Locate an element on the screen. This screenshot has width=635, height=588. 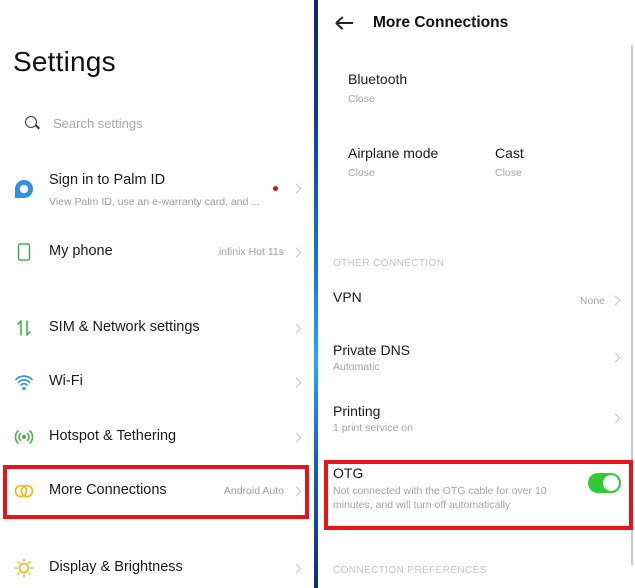
settings-item-my-phone: My phone infinix Hot 11s is located at coordinates (157, 252).